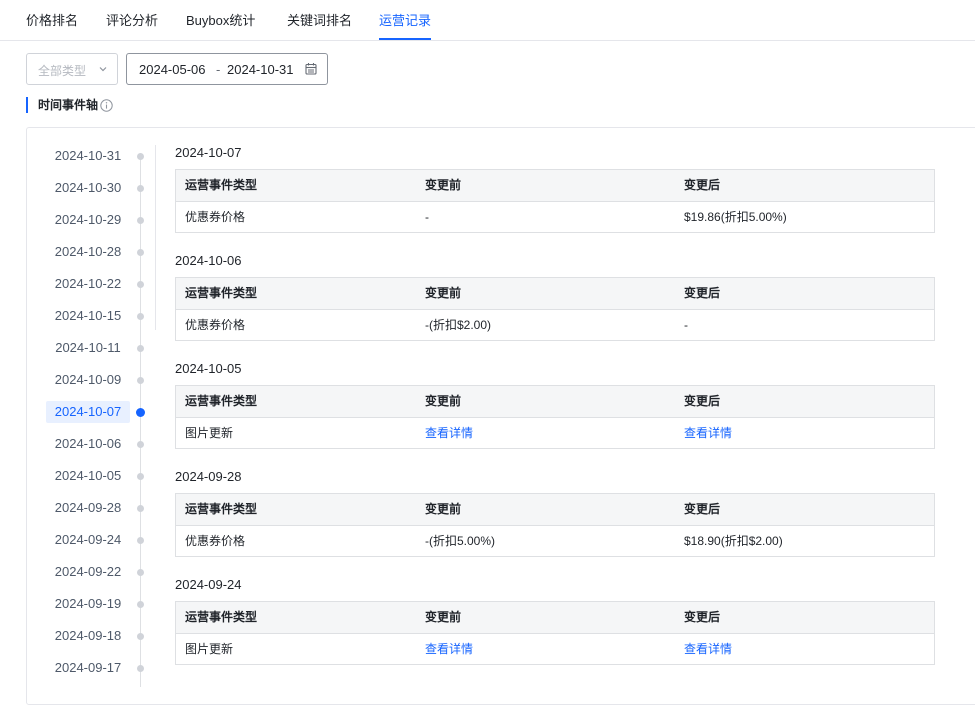  I want to click on event-table: 运营事件类型 变更前 变更后优惠券价格 -(折扣$2.00) -, so click(555, 309).